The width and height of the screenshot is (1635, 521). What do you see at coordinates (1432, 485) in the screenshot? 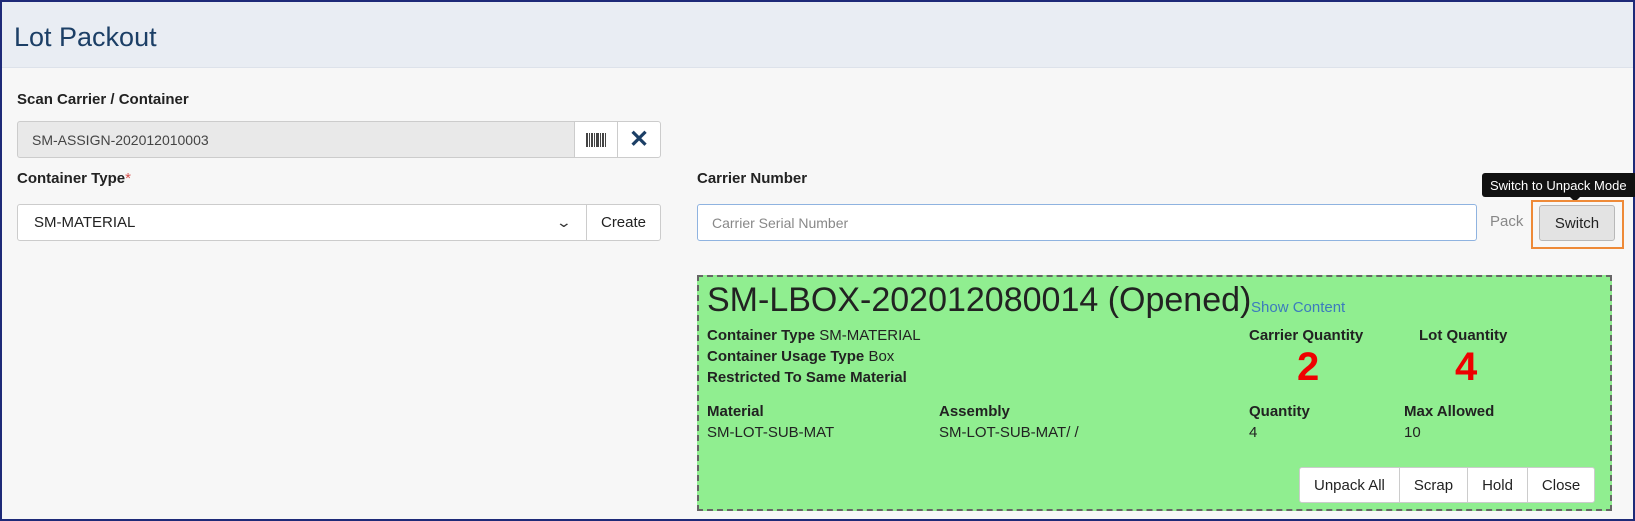
I see `scrap-button: Scrap` at bounding box center [1432, 485].